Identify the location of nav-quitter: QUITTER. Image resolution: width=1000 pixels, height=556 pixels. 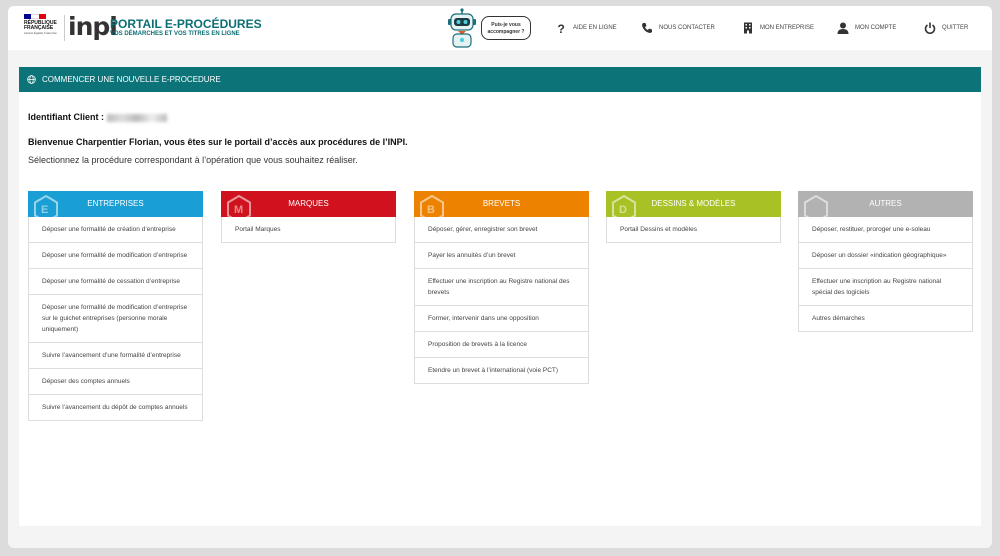
(946, 28).